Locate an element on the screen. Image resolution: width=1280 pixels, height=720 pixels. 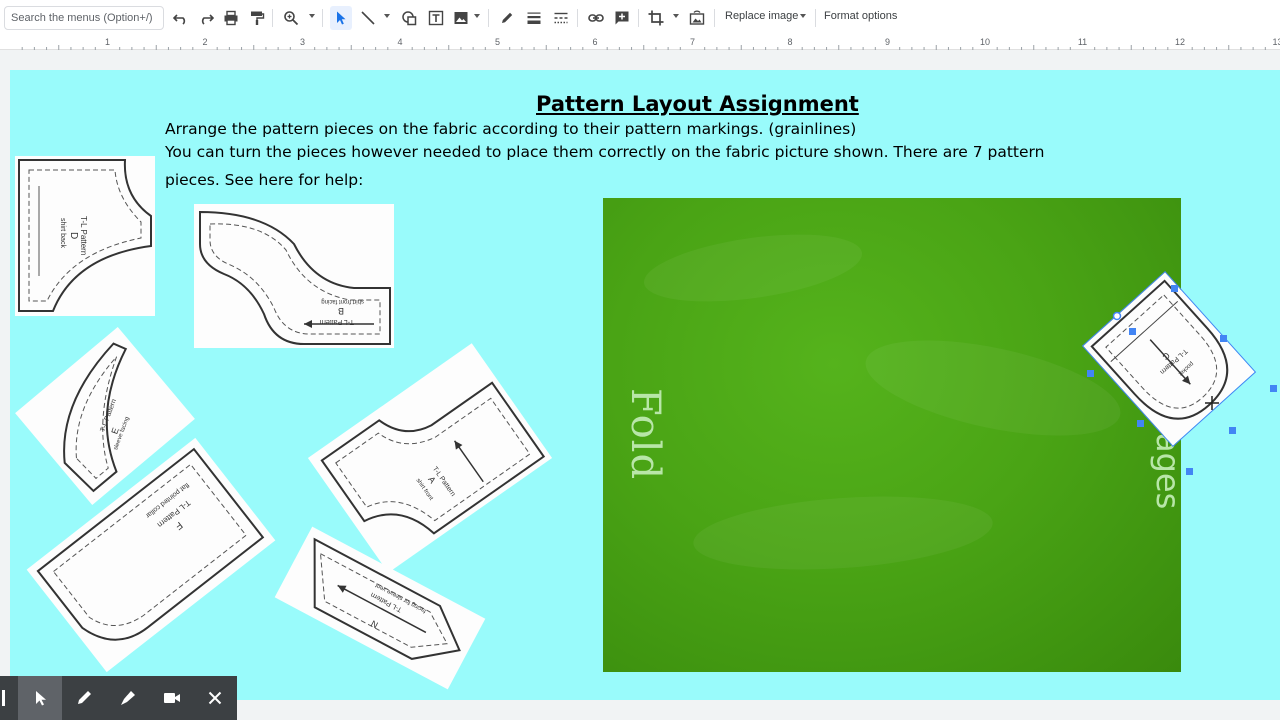
record-video-button is located at coordinates (172, 698).